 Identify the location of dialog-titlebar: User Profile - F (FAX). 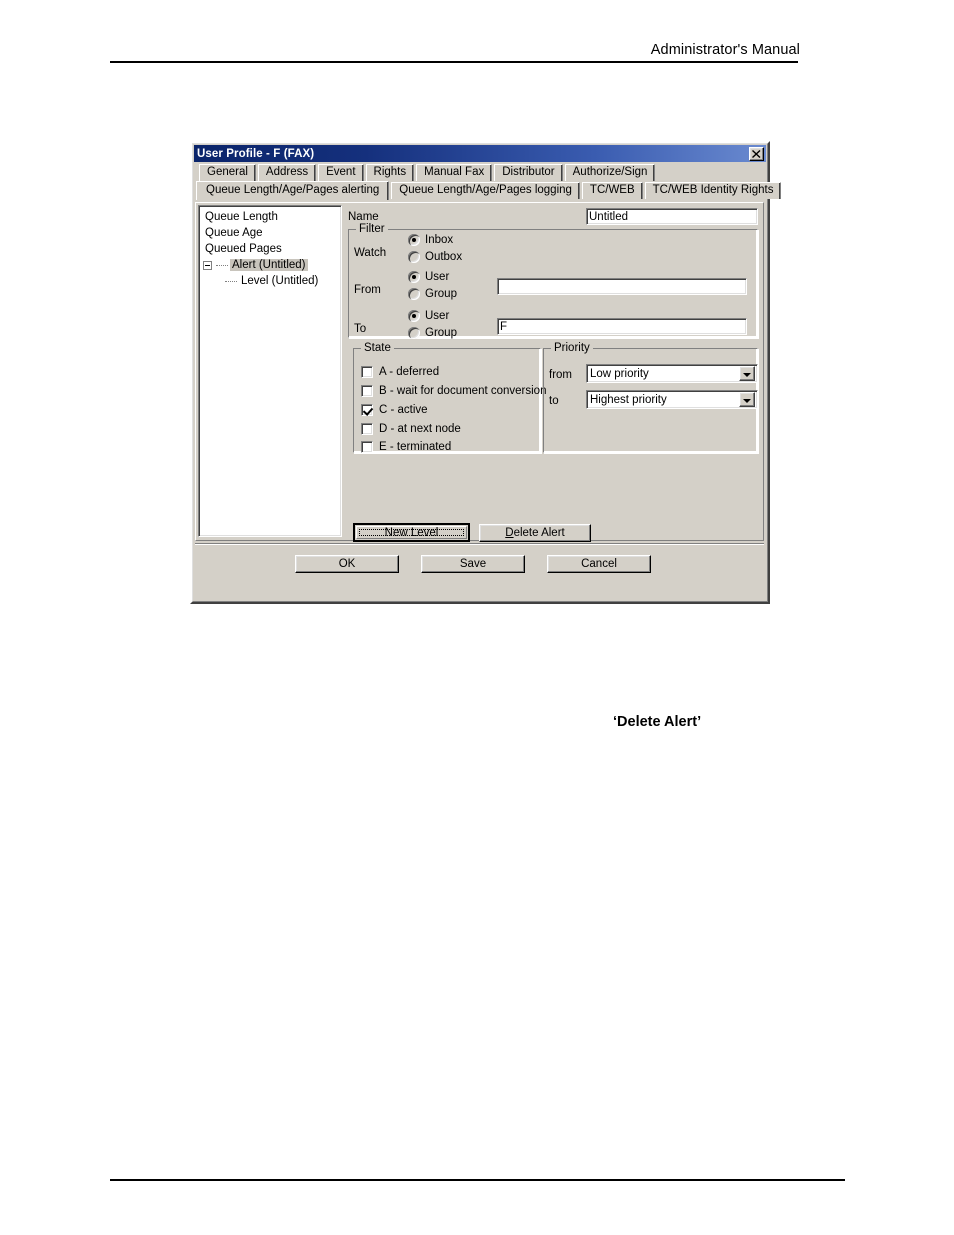
(480, 153).